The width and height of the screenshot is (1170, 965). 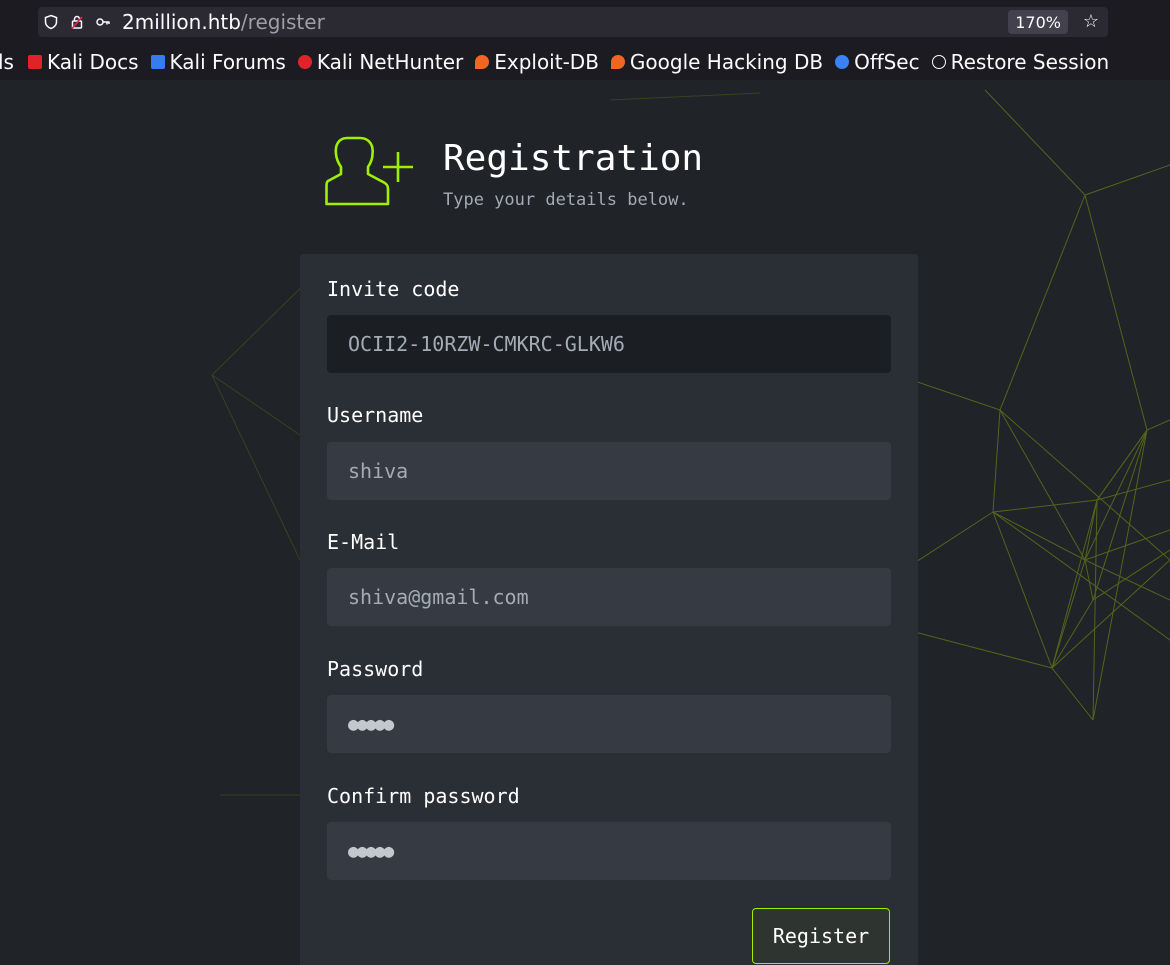 I want to click on shield-icon, so click(x=51, y=22).